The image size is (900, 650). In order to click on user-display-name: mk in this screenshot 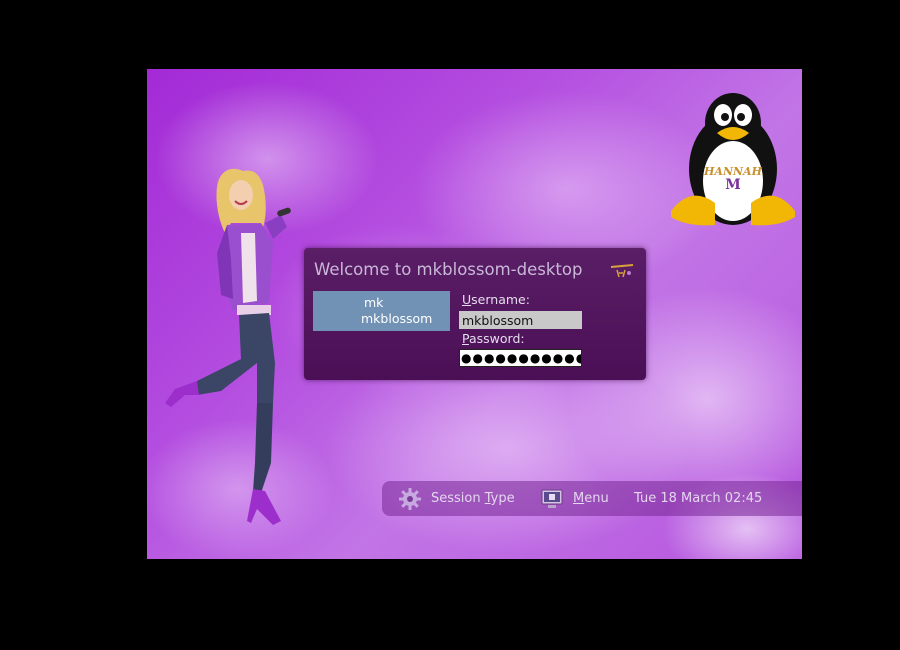, I will do `click(374, 302)`.